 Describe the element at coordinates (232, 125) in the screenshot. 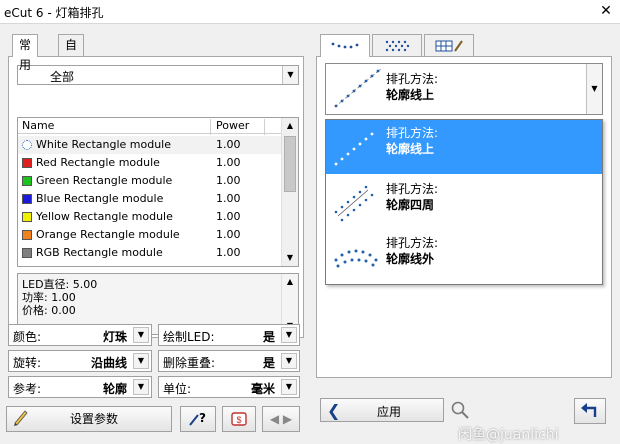

I see `col-power-header: Power` at that location.